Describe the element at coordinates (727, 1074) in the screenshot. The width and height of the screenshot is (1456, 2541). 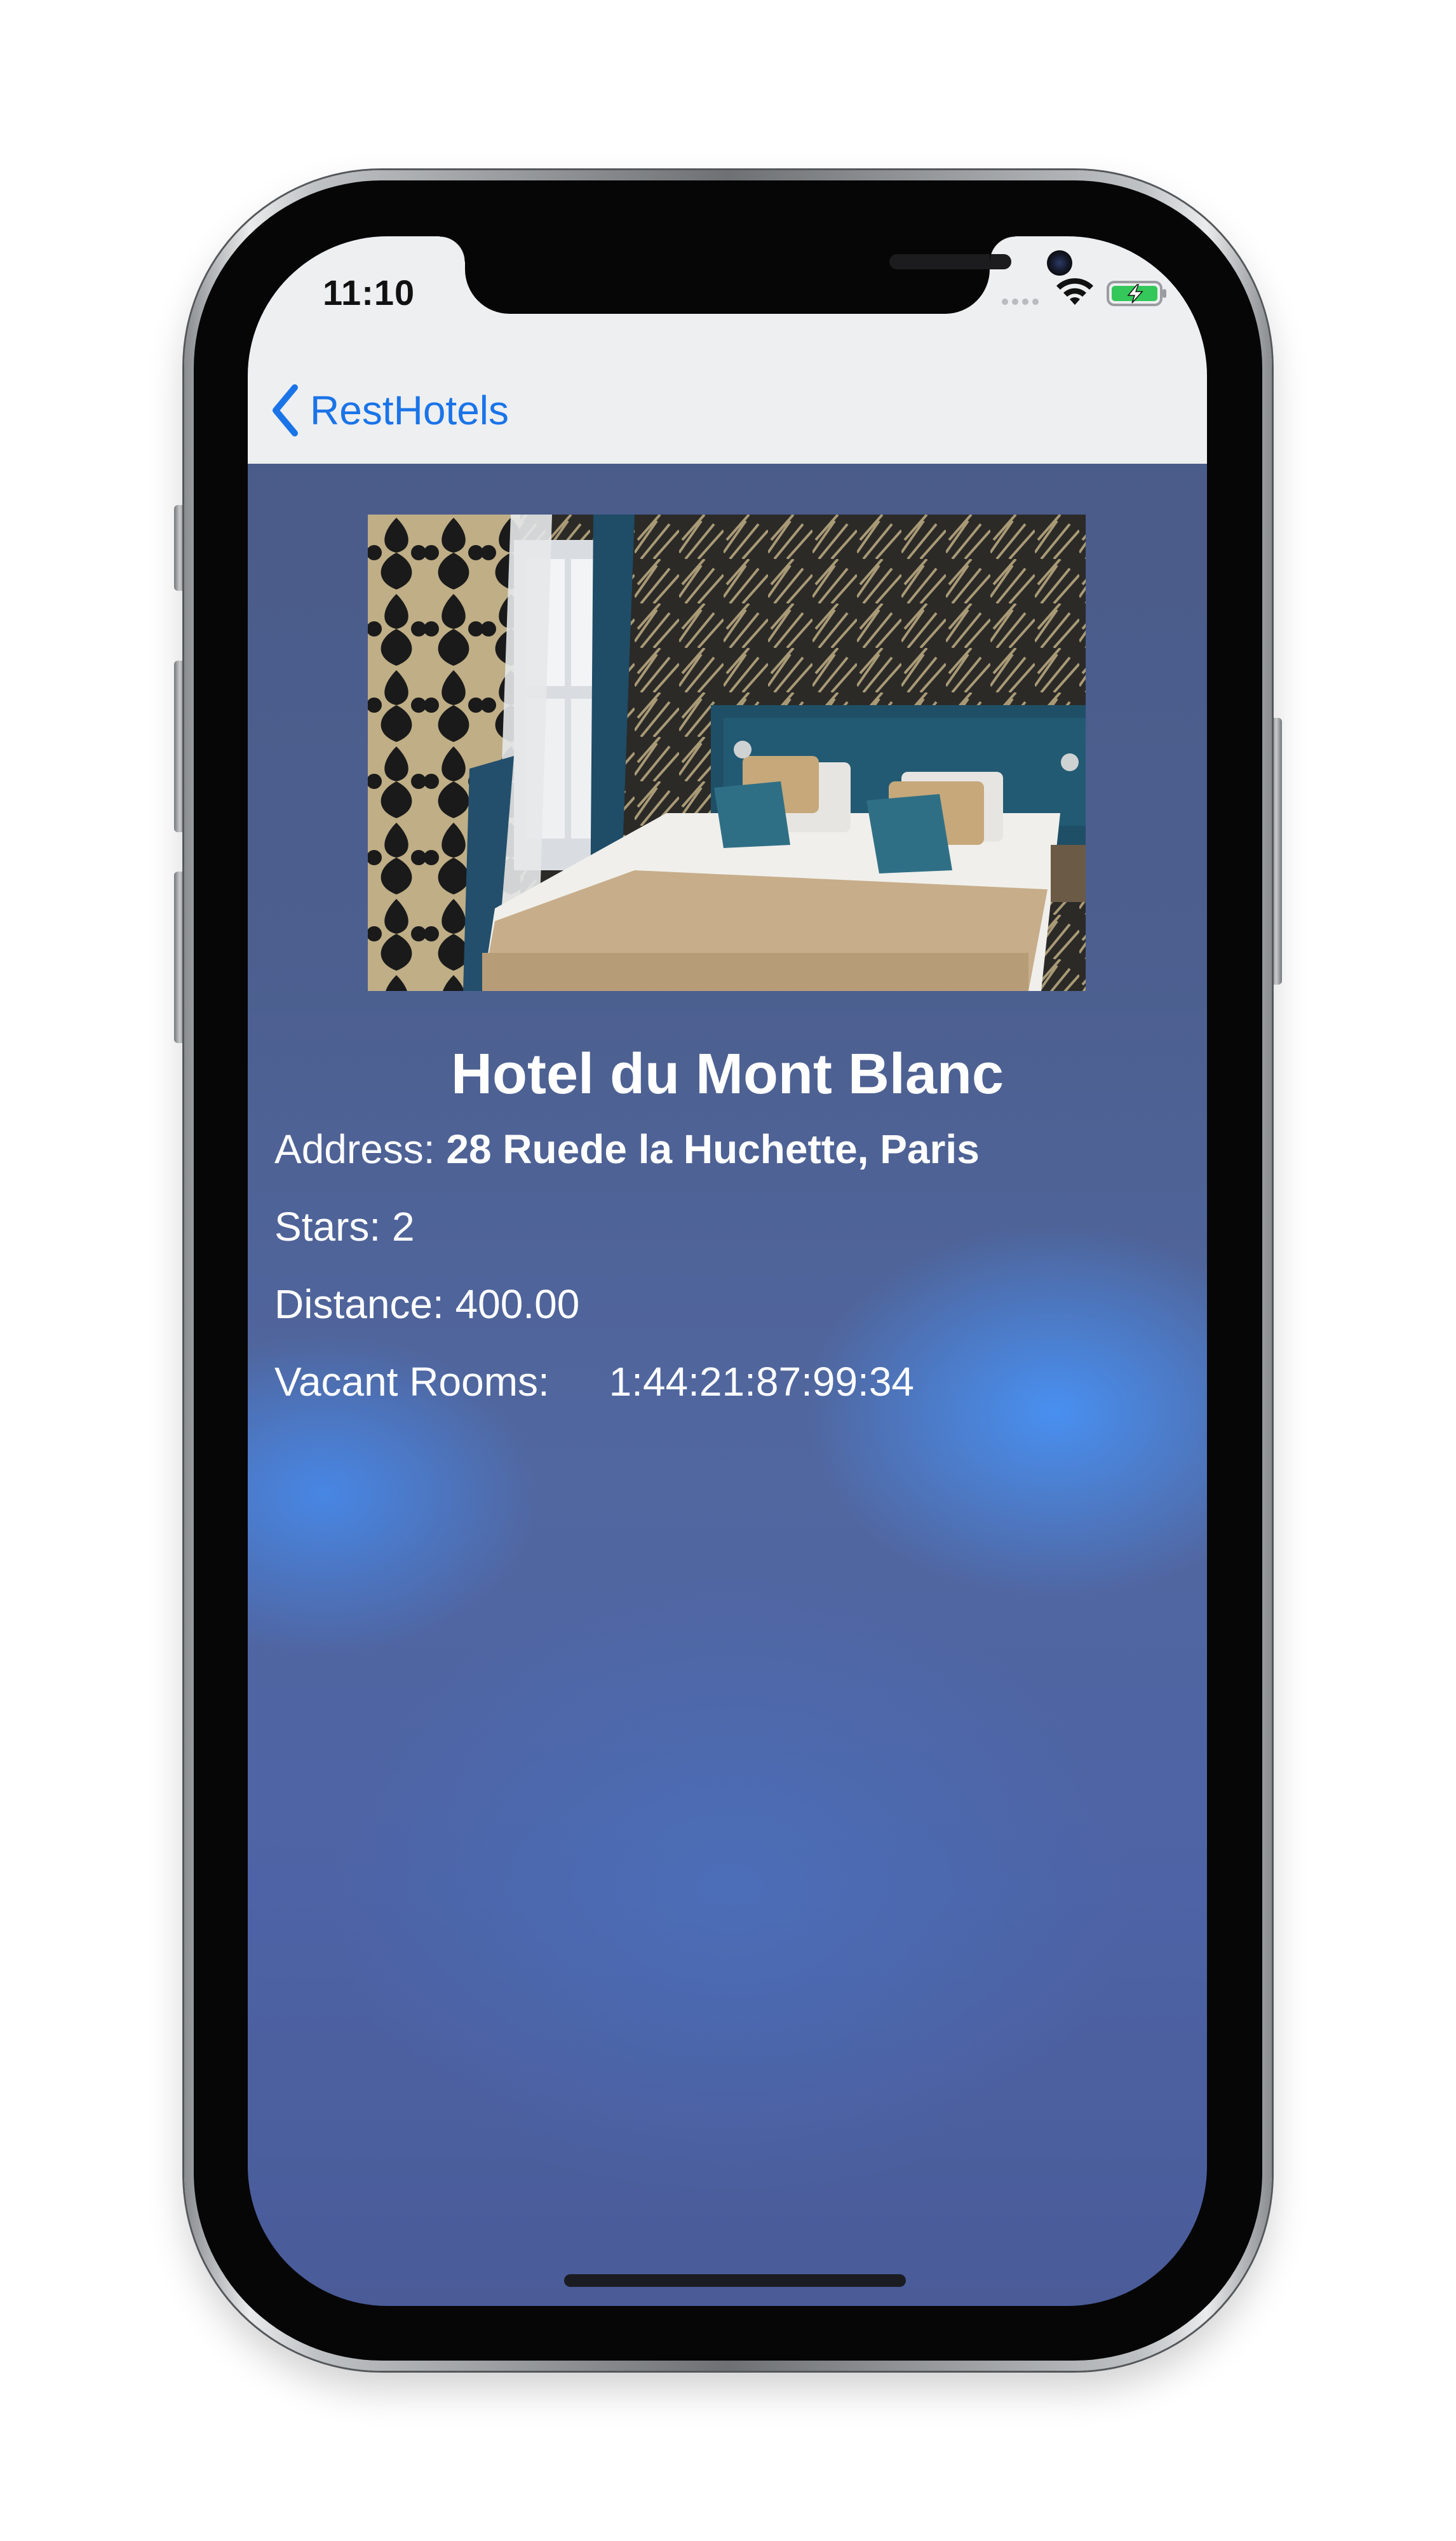
I see `hotel-name: Hotel du Mont Blanc` at that location.